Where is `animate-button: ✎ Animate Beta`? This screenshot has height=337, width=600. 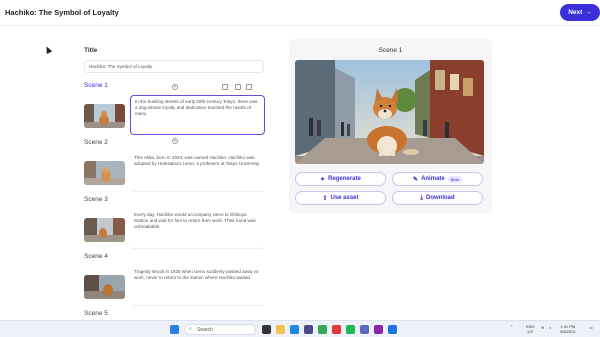 animate-button: ✎ Animate Beta is located at coordinates (437, 179).